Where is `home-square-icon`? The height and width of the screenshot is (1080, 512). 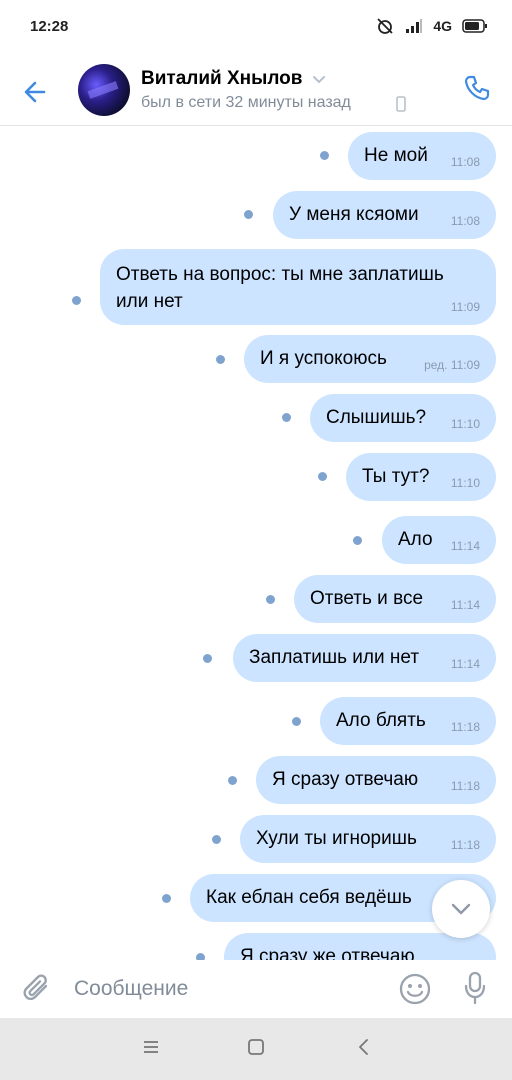 home-square-icon is located at coordinates (256, 1047).